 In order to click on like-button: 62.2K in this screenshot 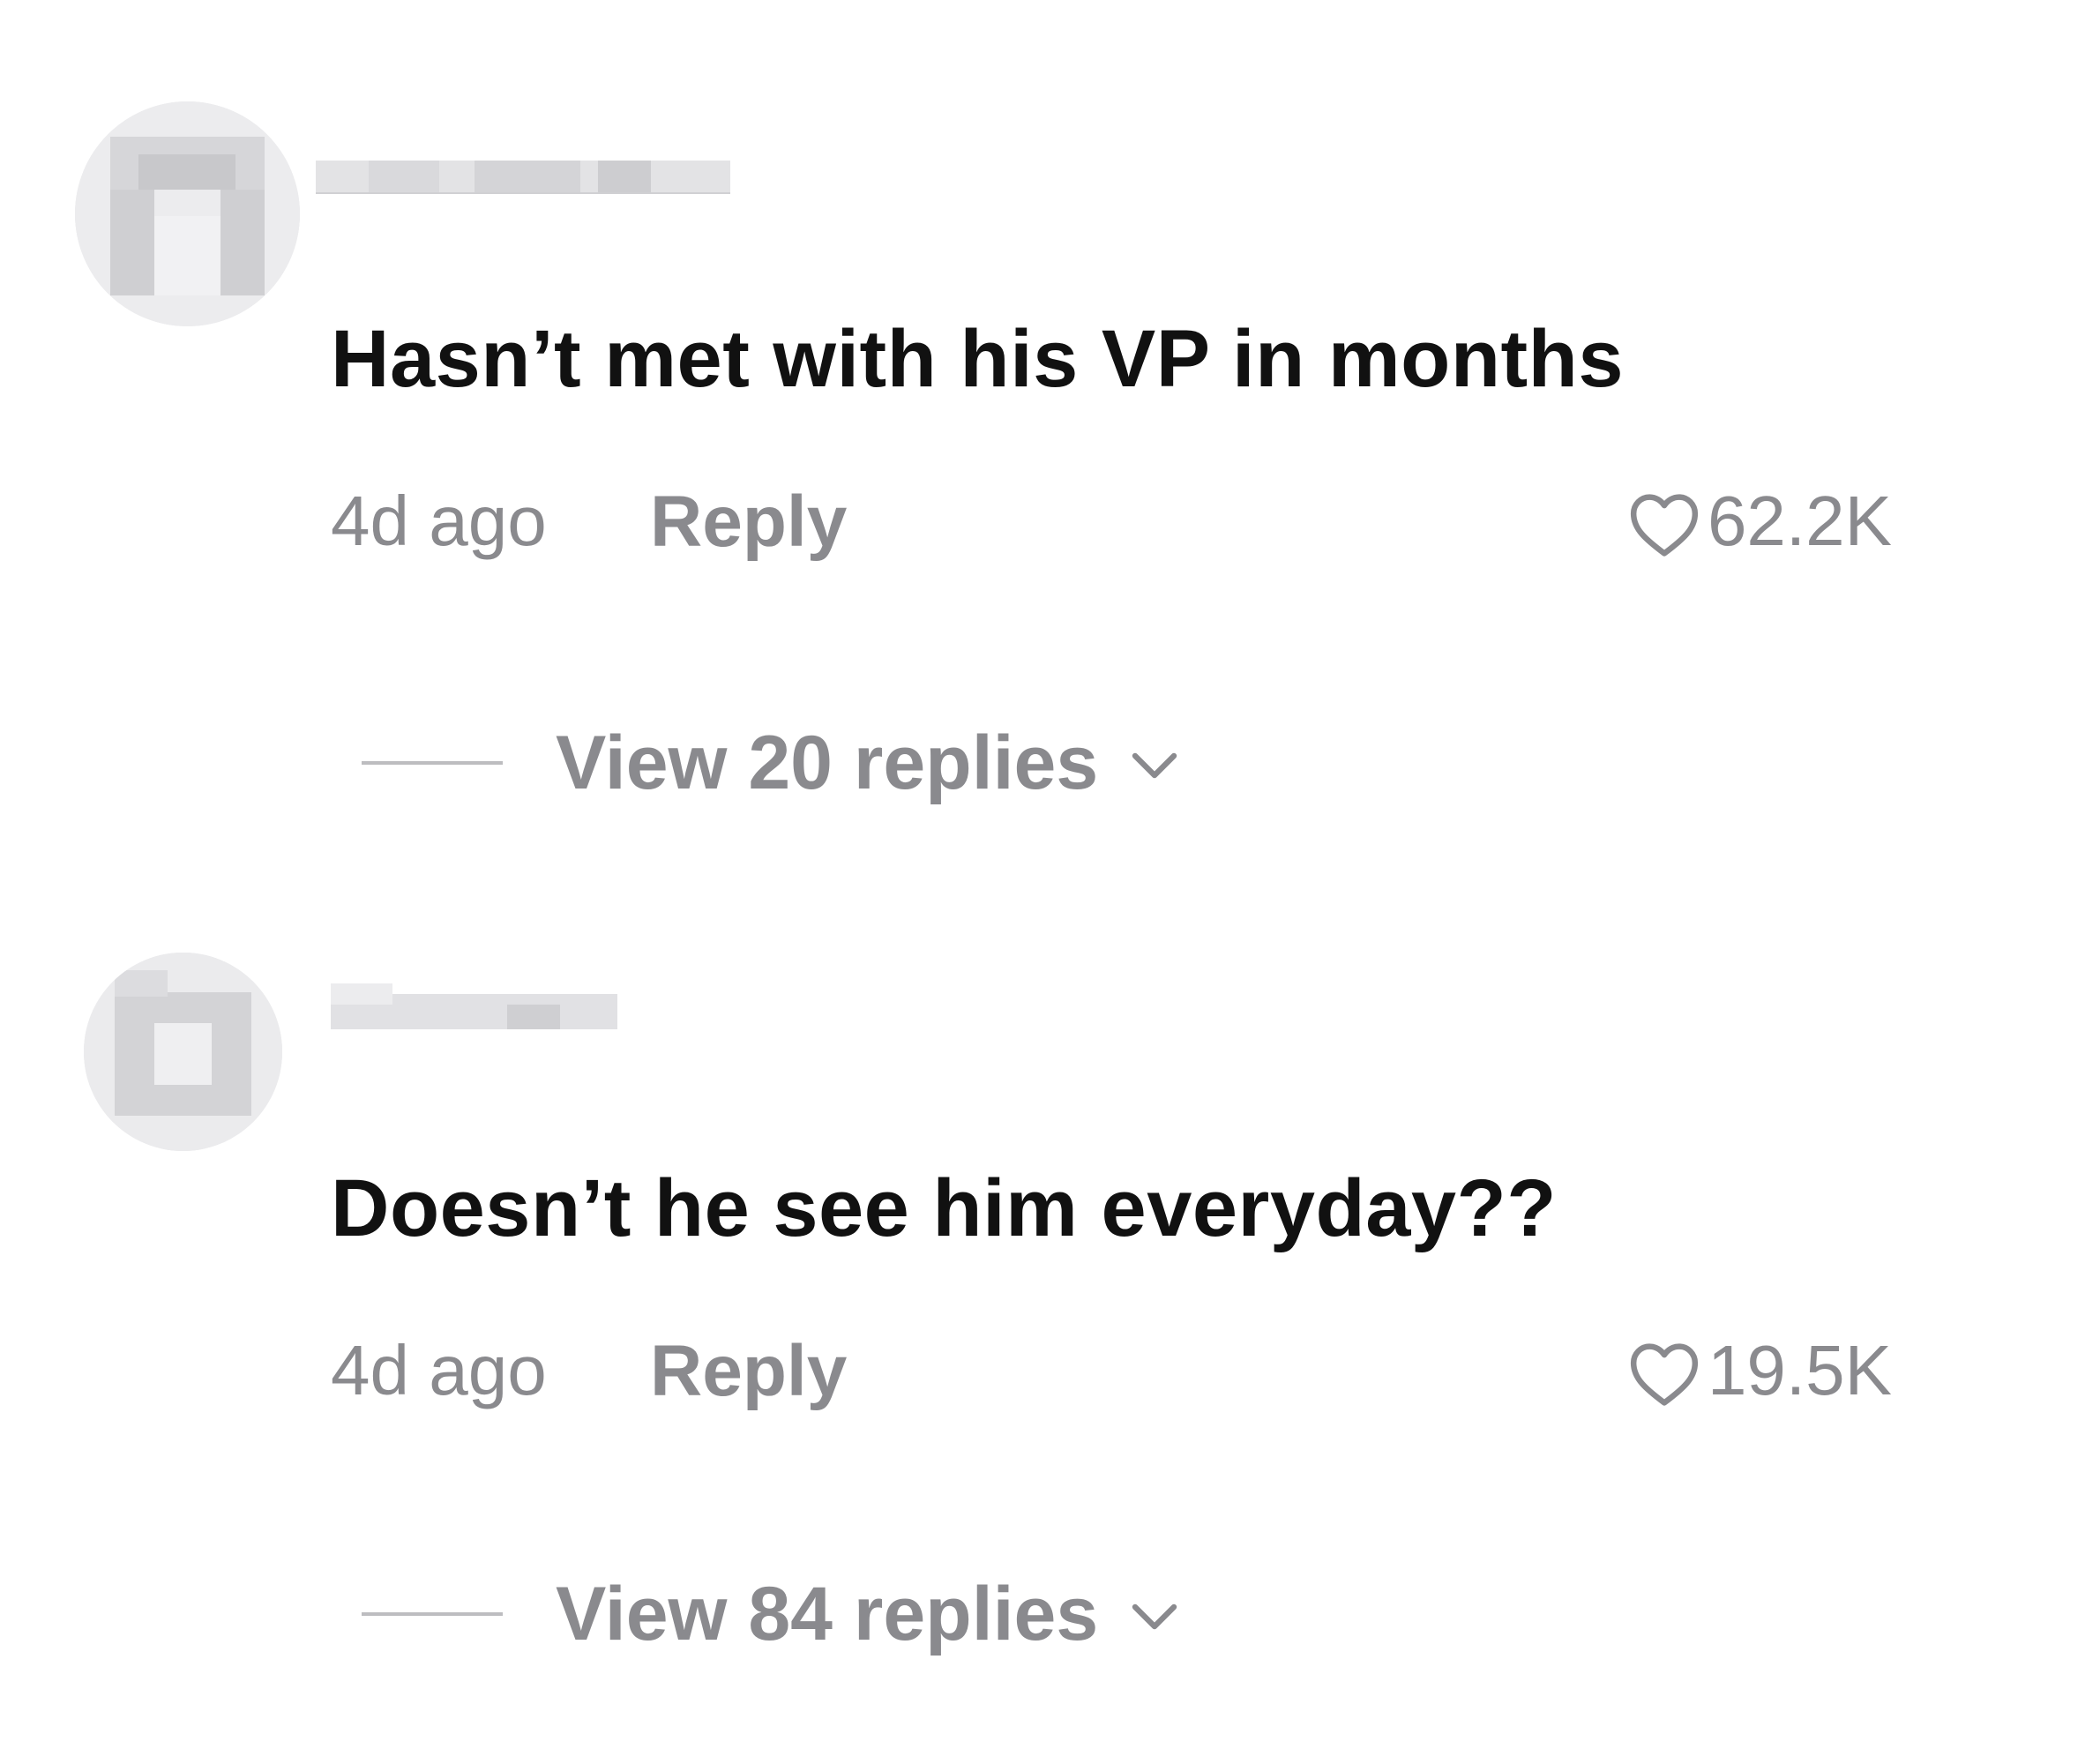, I will do `click(1760, 525)`.